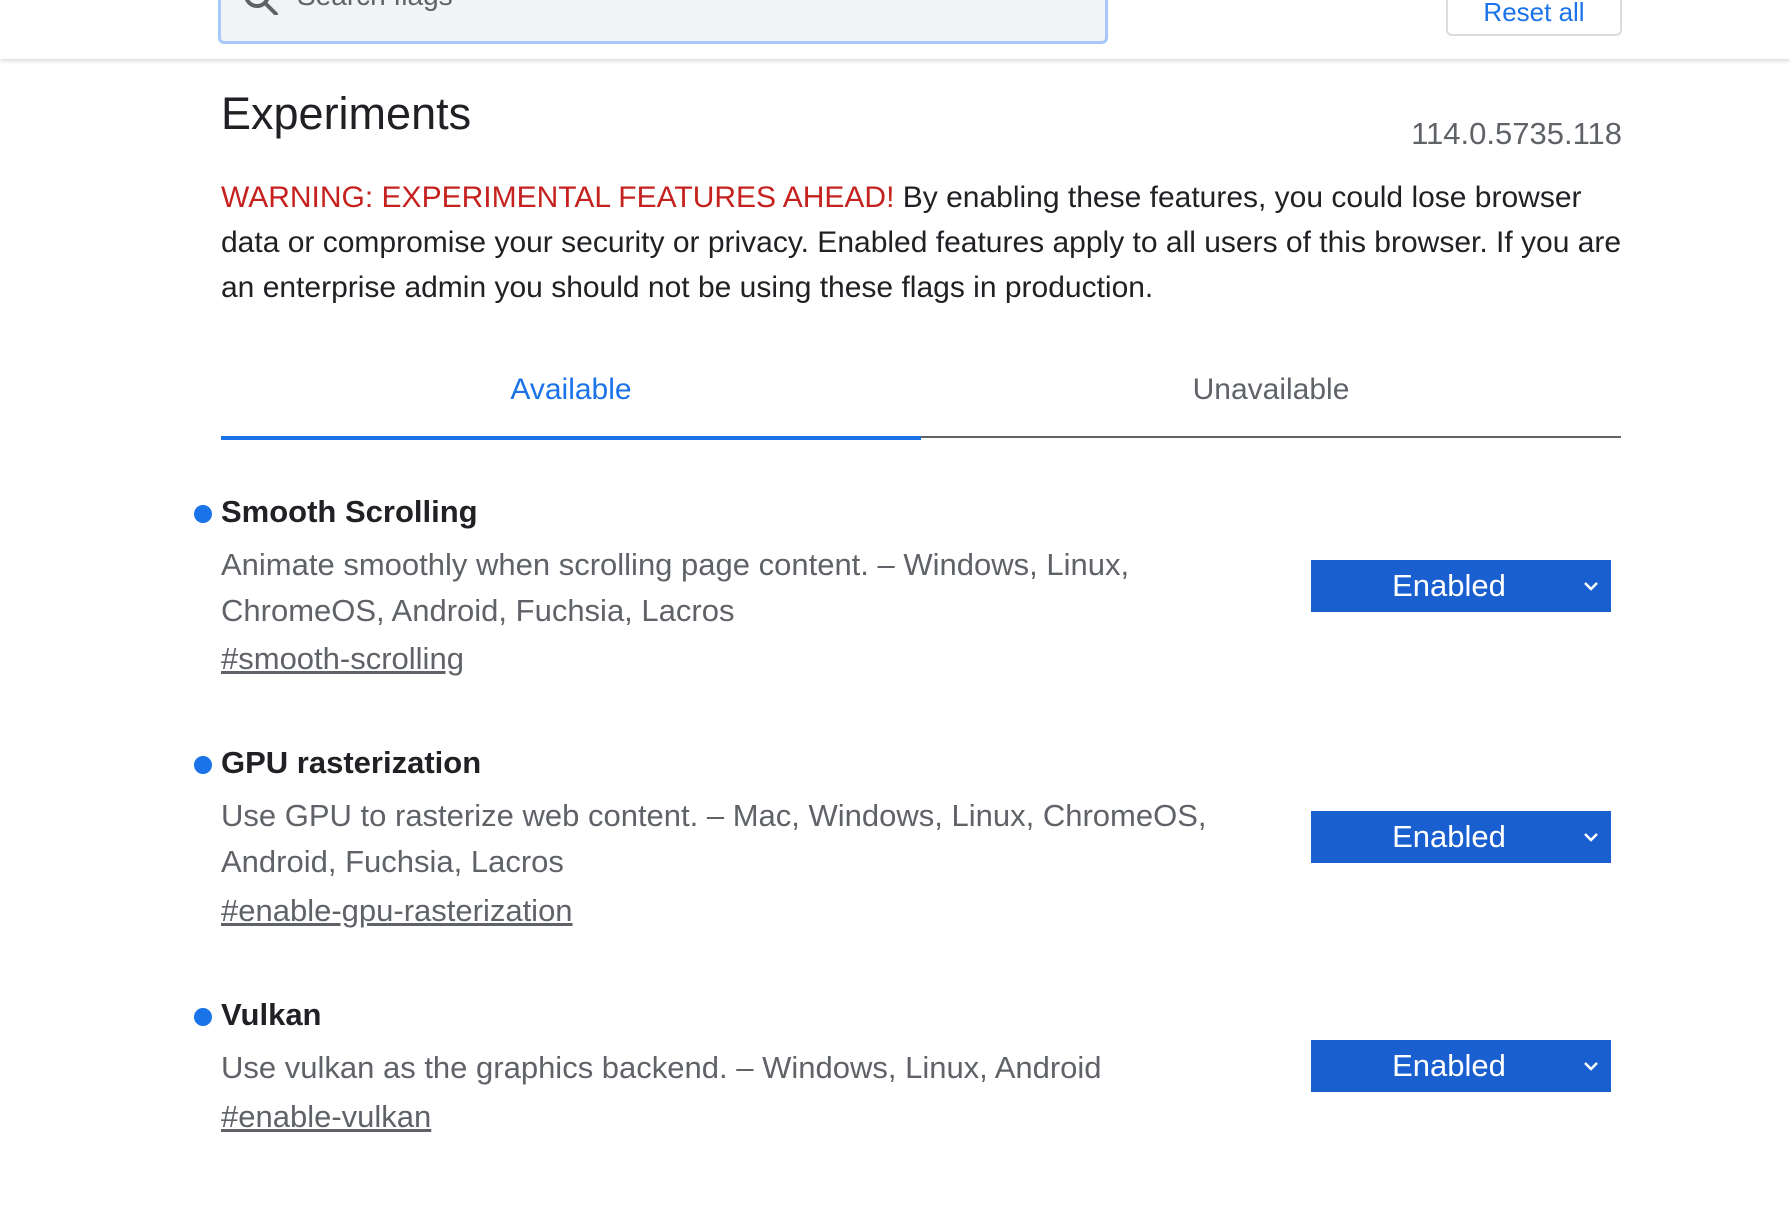  I want to click on flag-link: #enable-vulkan, so click(326, 1117).